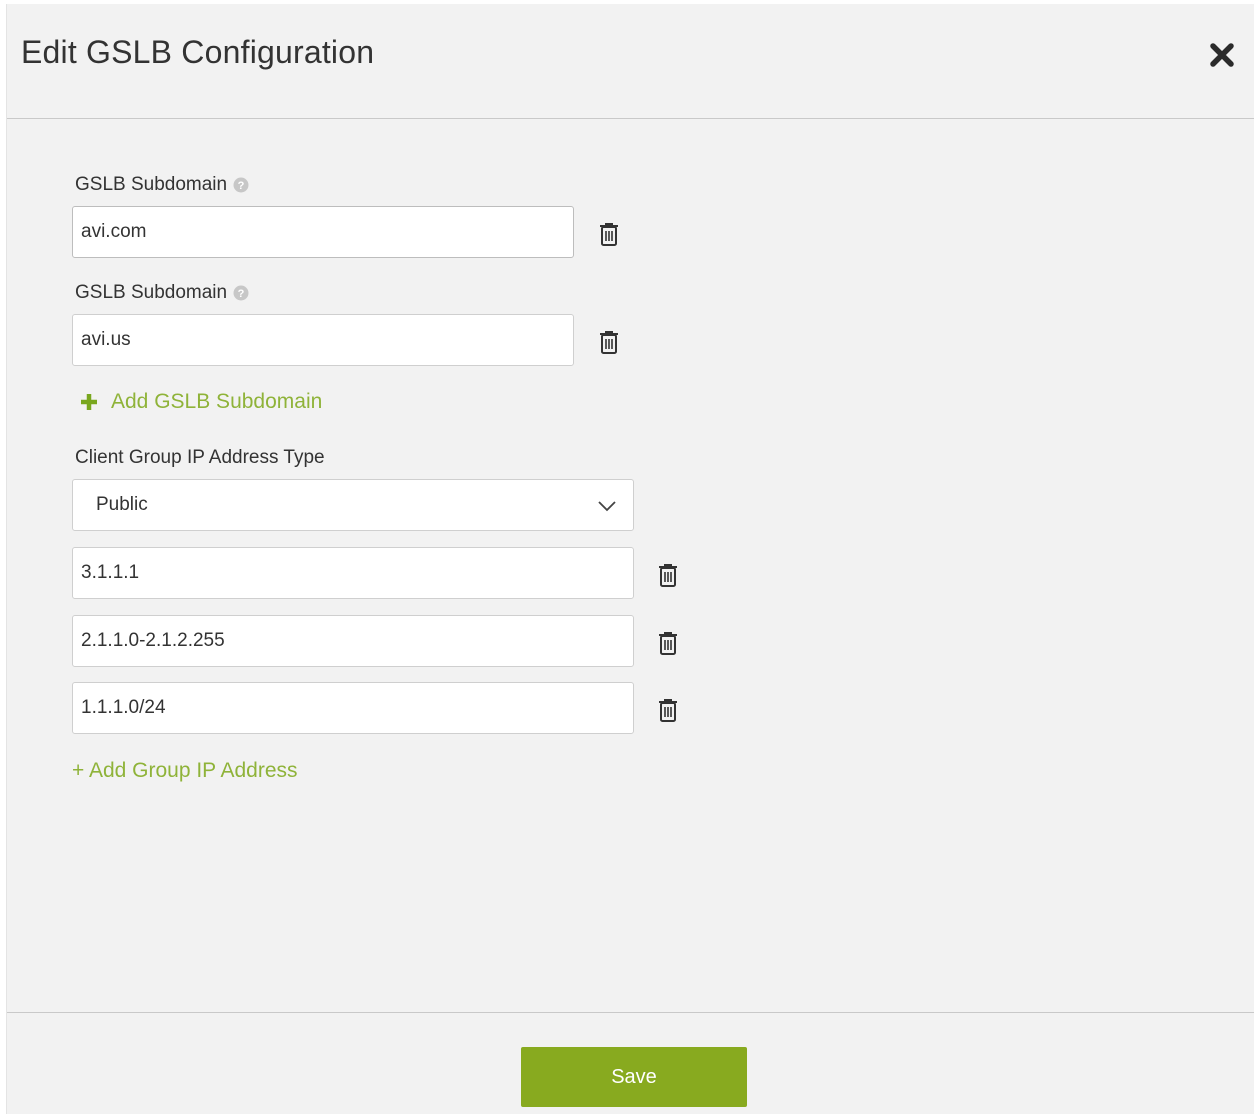 The width and height of the screenshot is (1254, 1114). I want to click on add-gslb-subdomain-link: Add GSLB Subdomain, so click(200, 402).